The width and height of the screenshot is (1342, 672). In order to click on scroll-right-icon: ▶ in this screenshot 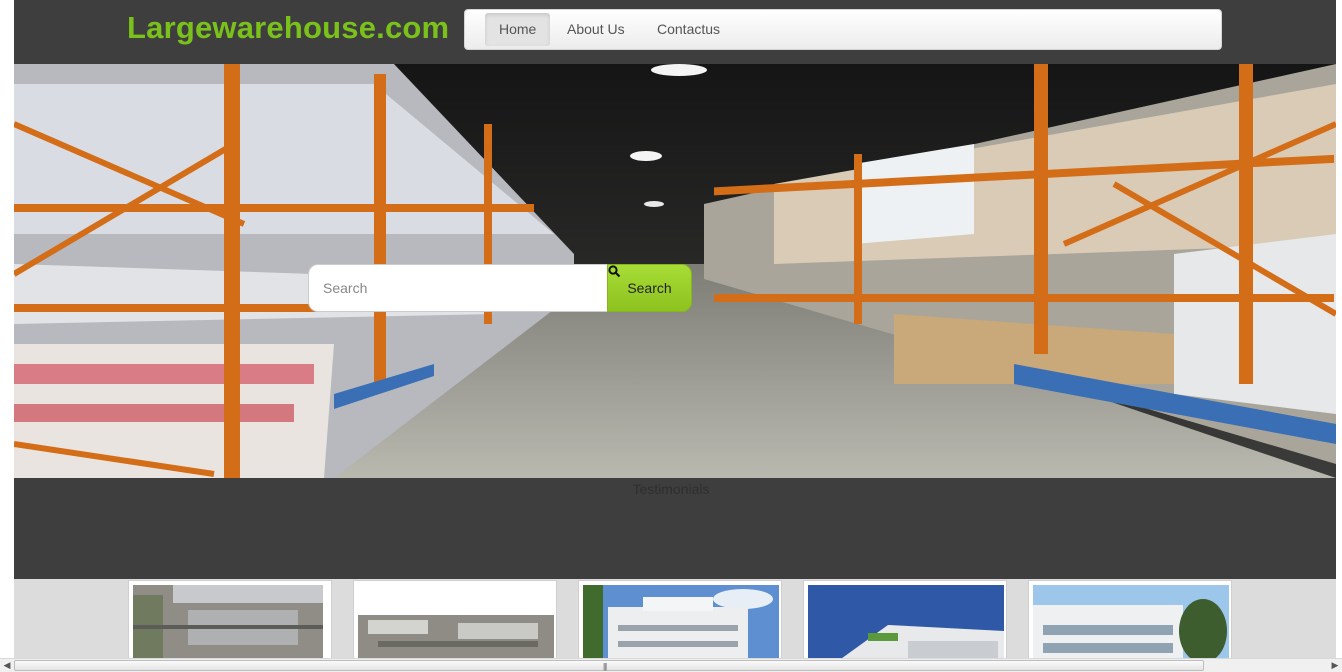, I will do `click(1335, 665)`.